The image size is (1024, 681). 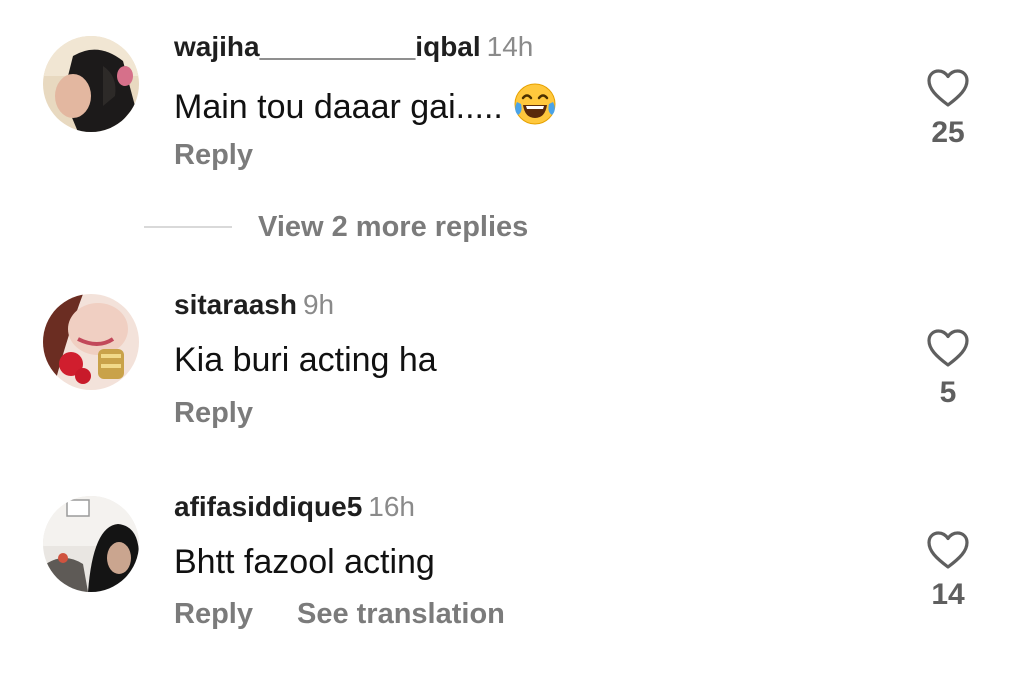 What do you see at coordinates (948, 392) in the screenshot?
I see `like-count: 5` at bounding box center [948, 392].